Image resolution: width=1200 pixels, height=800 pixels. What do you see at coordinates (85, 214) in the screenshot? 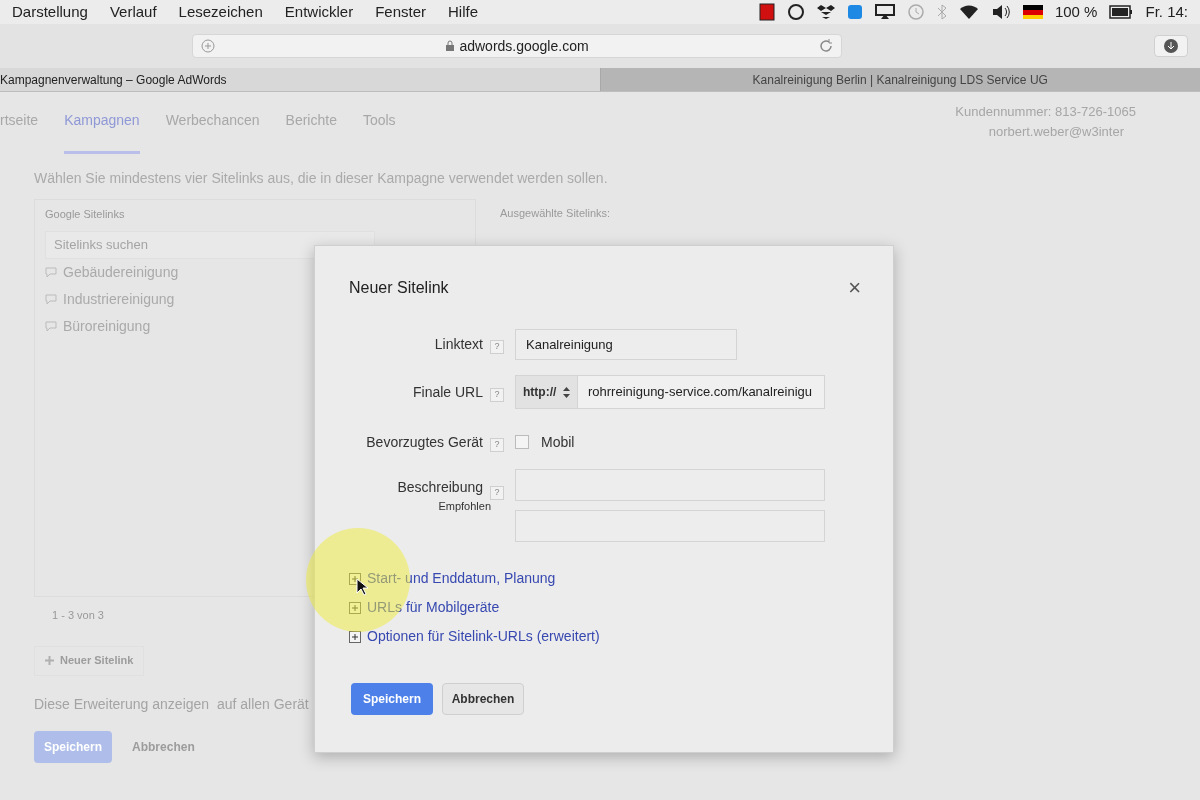
I see `panel-title: Google Sitelinks` at bounding box center [85, 214].